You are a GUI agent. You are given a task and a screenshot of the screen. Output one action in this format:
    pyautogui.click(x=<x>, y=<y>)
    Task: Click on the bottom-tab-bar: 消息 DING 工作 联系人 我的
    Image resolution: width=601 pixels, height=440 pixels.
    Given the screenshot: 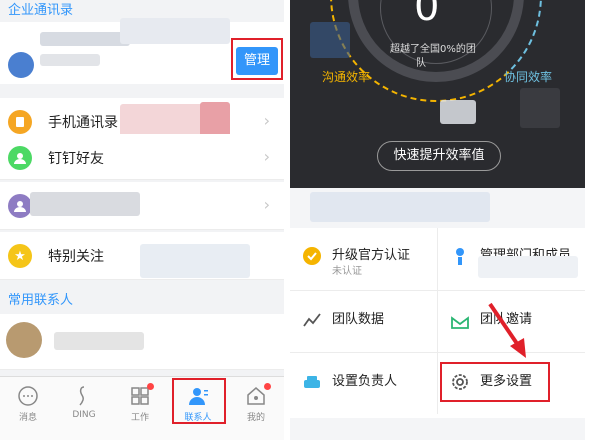 What is the action you would take?
    pyautogui.click(x=142, y=408)
    